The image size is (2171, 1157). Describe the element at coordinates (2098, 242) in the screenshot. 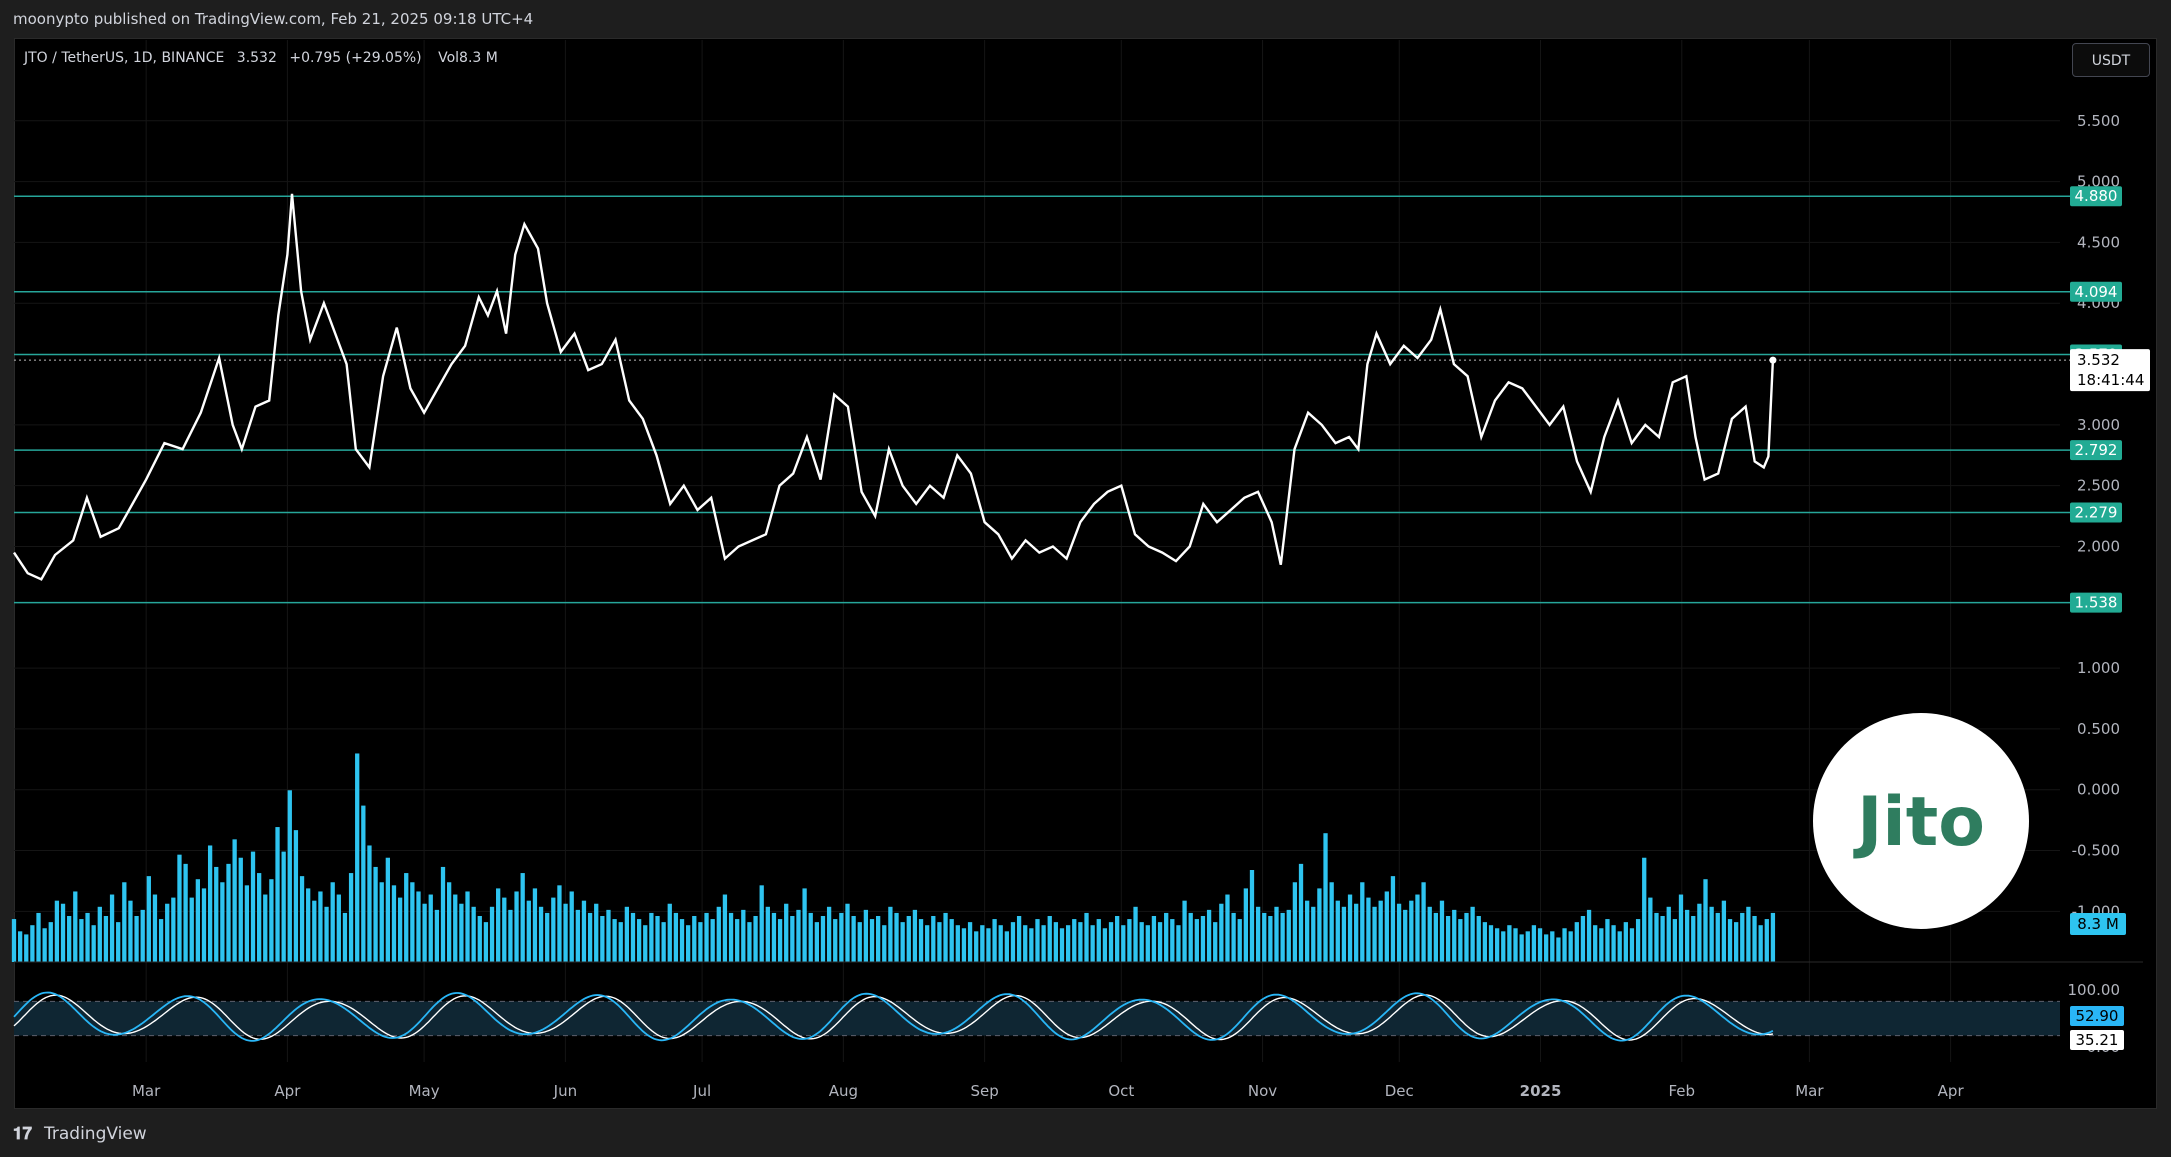

I see `price-axis-label: 4.500` at that location.